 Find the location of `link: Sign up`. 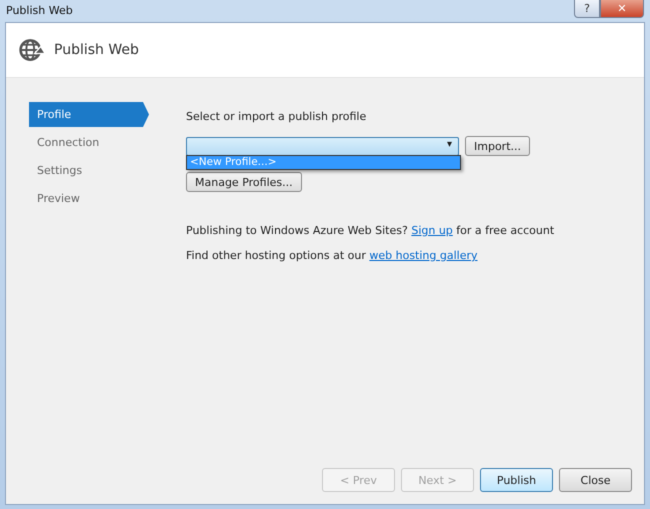

link: Sign up is located at coordinates (432, 230).